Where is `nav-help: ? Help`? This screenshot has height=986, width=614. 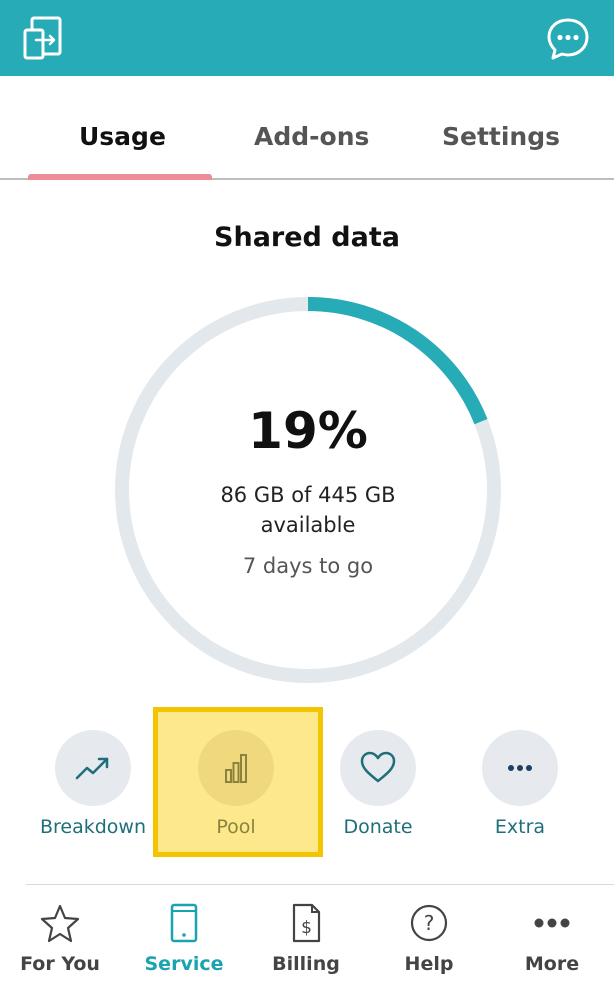 nav-help: ? Help is located at coordinates (429, 935).